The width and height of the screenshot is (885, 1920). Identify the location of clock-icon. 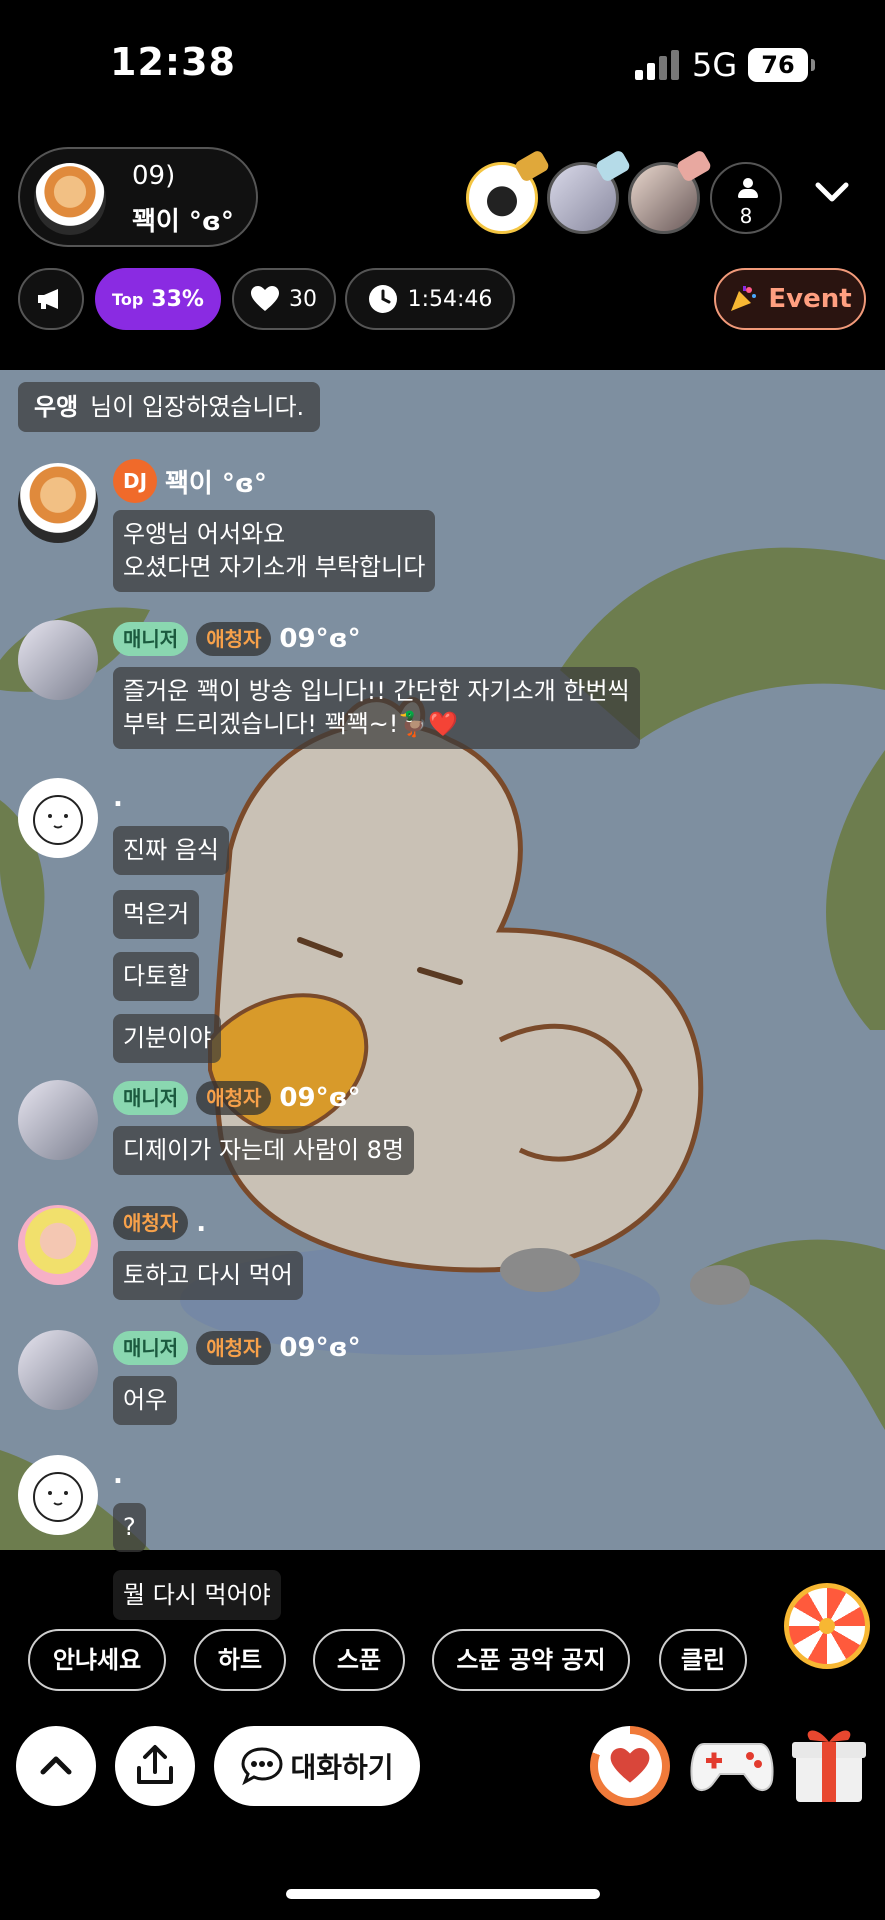
(382, 299).